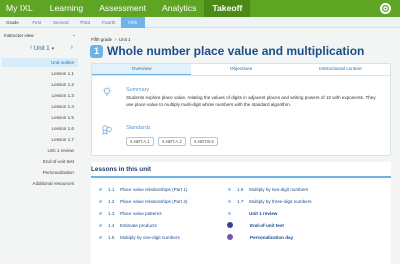 The height and width of the screenshot is (264, 400). Describe the element at coordinates (111, 237) in the screenshot. I see `lesson-number: 1.5` at that location.